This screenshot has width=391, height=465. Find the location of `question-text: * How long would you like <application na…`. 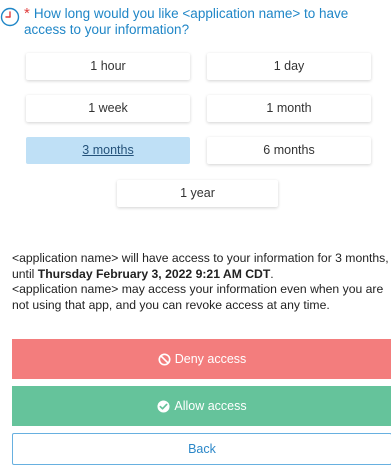

question-text: * How long would you like <application na… is located at coordinates (204, 22).